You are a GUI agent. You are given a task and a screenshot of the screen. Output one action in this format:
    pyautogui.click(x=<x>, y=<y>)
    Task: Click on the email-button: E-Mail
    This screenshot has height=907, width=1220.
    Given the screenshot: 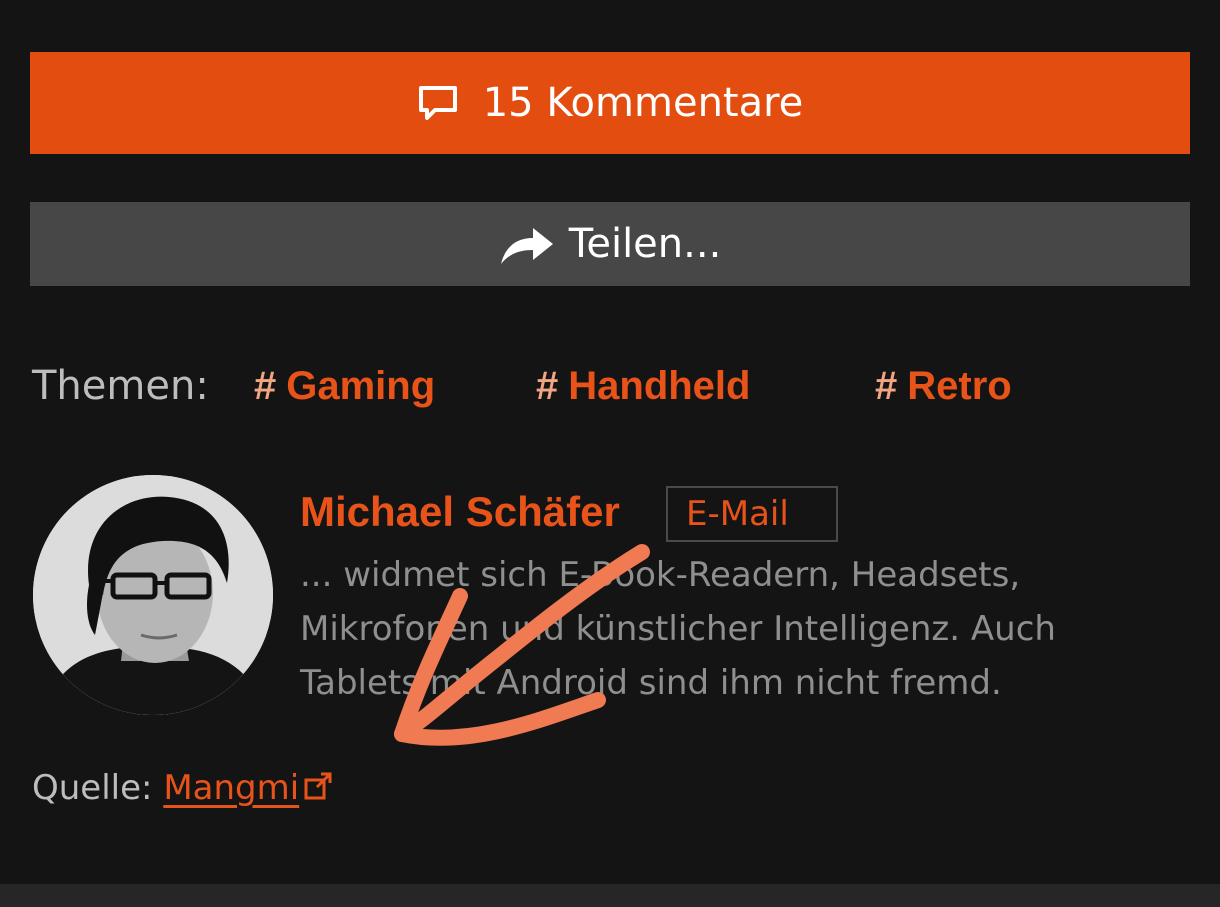 What is the action you would take?
    pyautogui.click(x=752, y=514)
    